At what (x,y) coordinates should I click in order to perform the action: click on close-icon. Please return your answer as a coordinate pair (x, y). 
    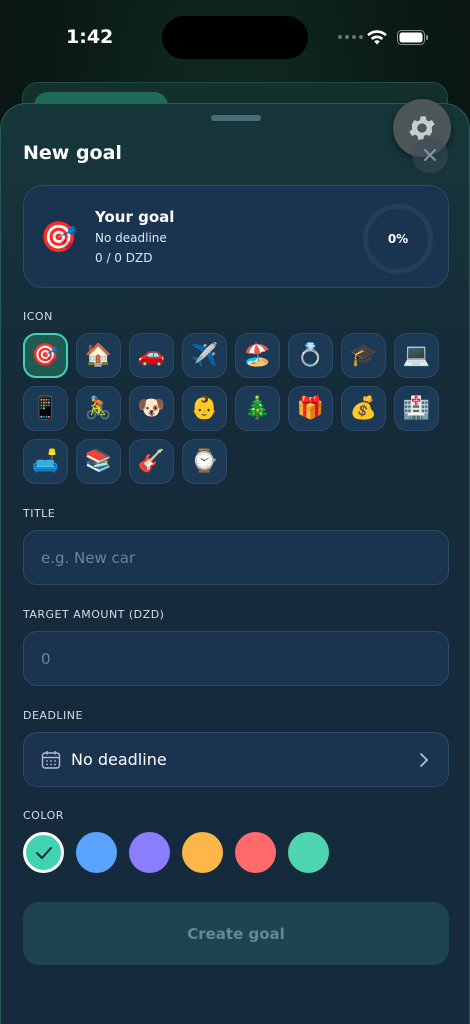
    Looking at the image, I should click on (430, 155).